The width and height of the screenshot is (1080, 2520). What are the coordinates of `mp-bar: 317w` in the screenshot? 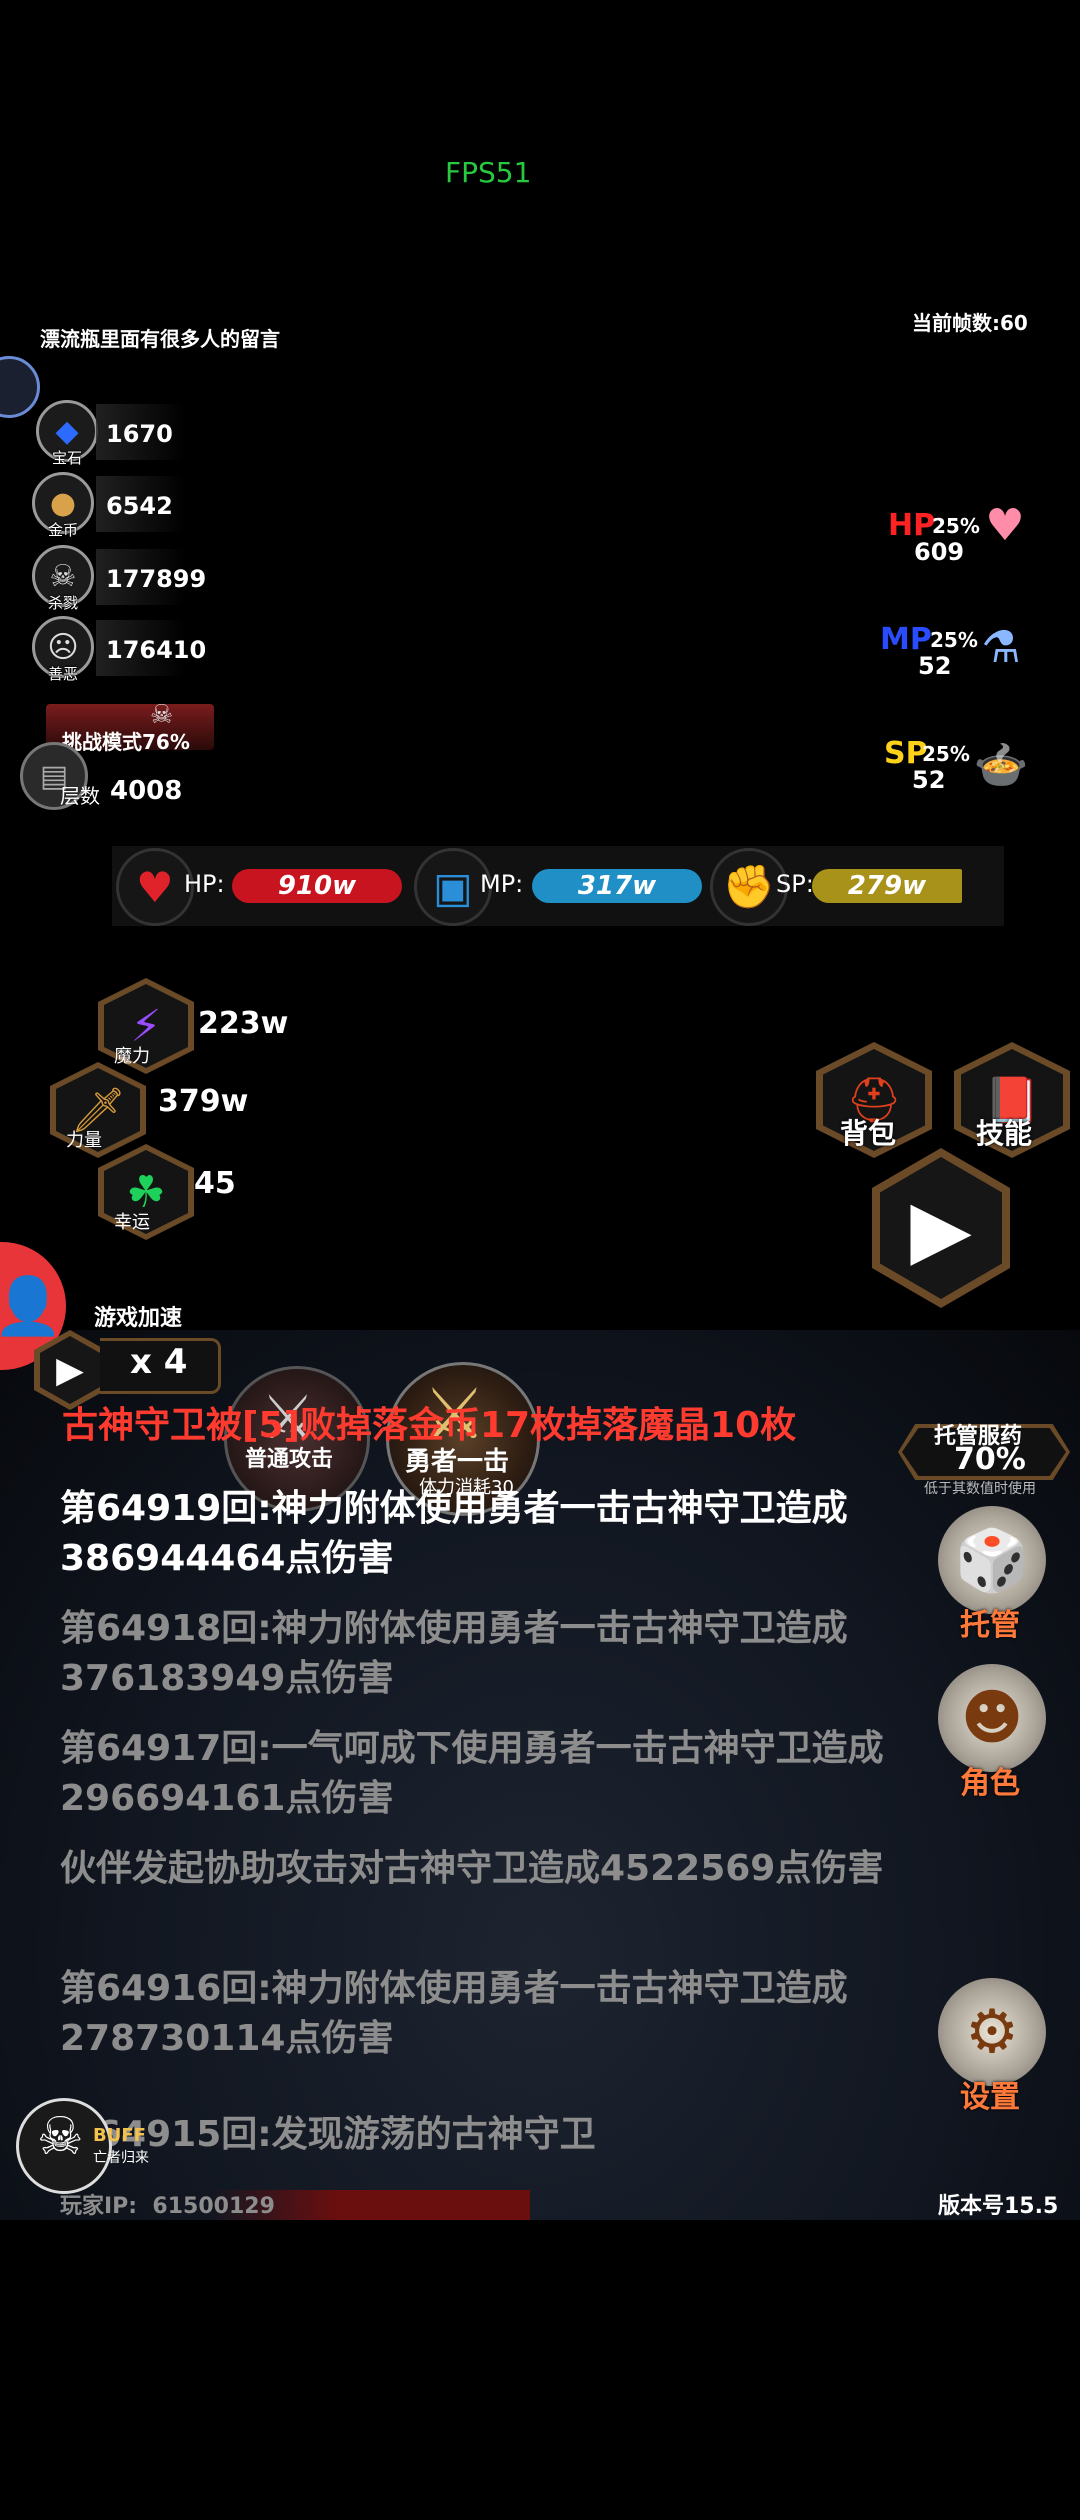 It's located at (617, 886).